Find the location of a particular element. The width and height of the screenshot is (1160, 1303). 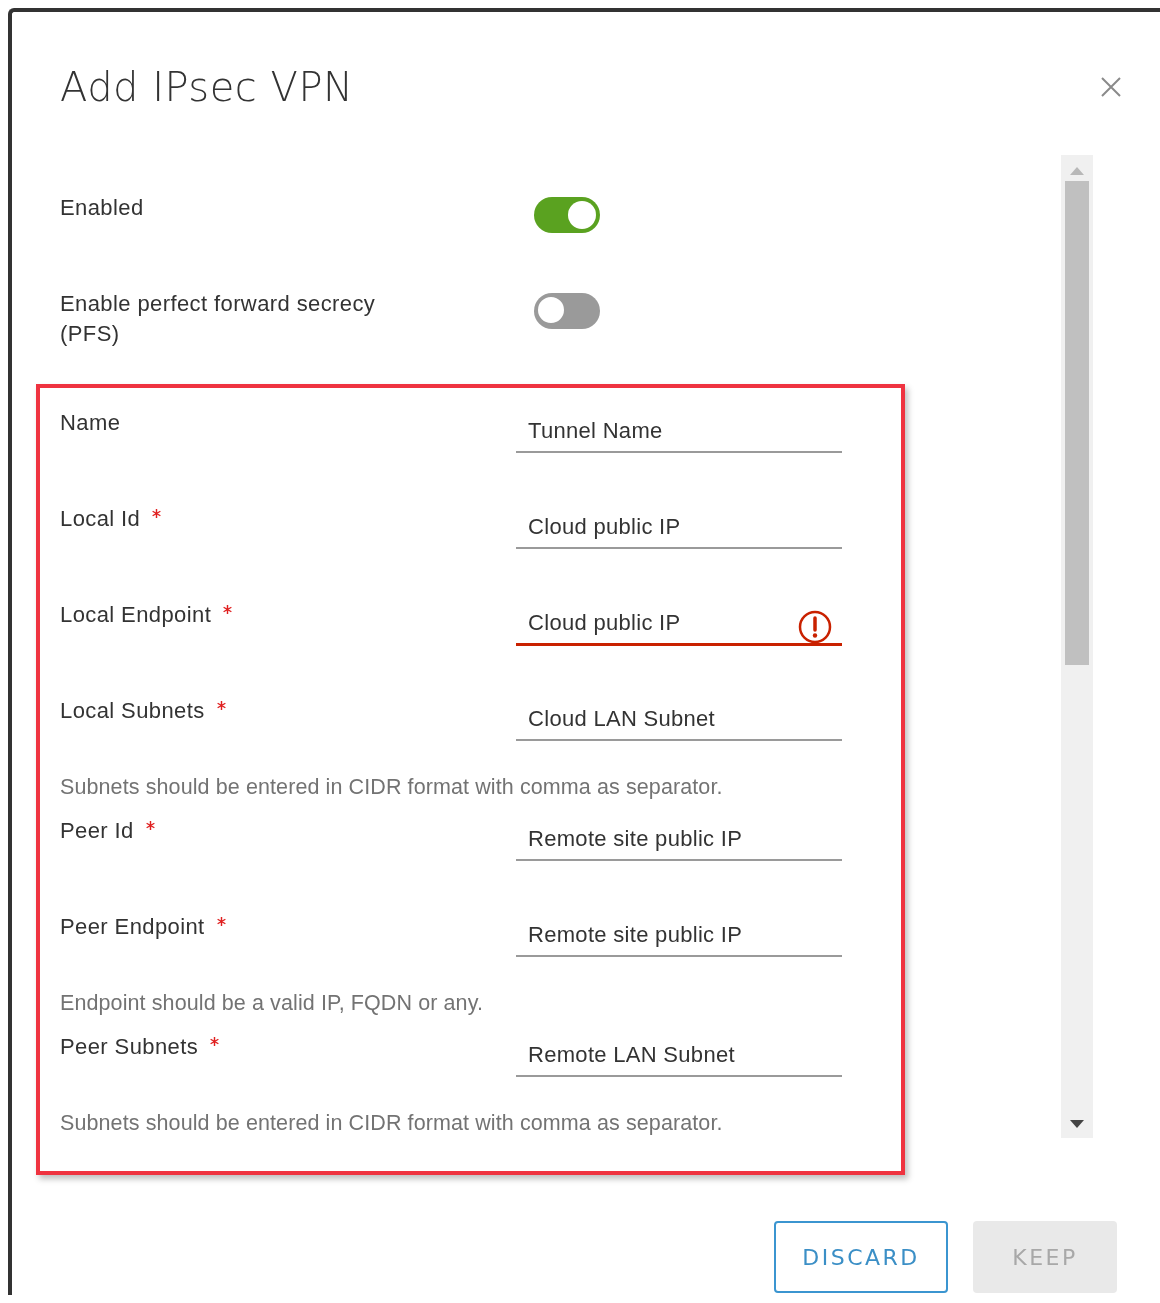

field-label: Peer Endpoint is located at coordinates (132, 927).